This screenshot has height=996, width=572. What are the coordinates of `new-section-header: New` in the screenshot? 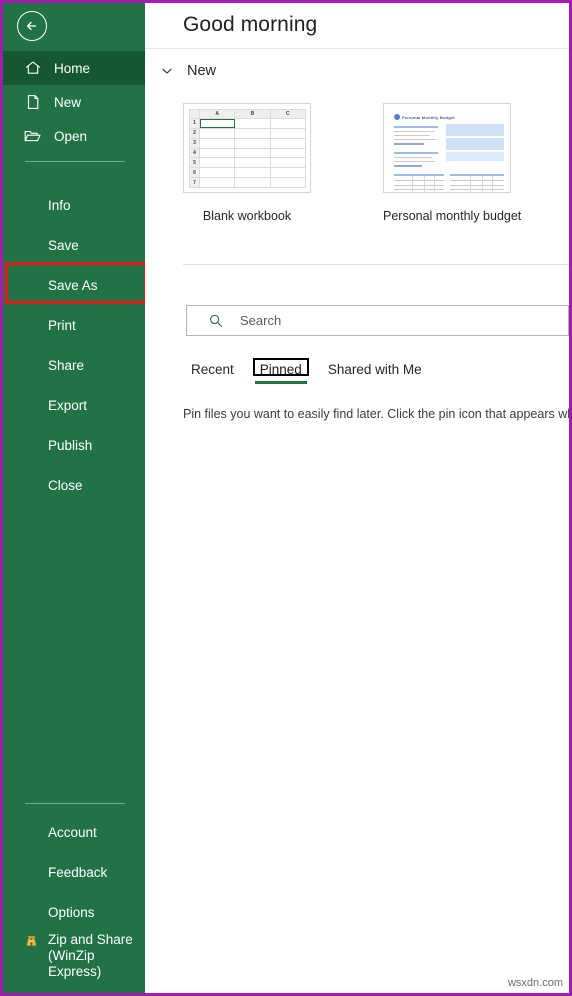 It's located at (187, 71).